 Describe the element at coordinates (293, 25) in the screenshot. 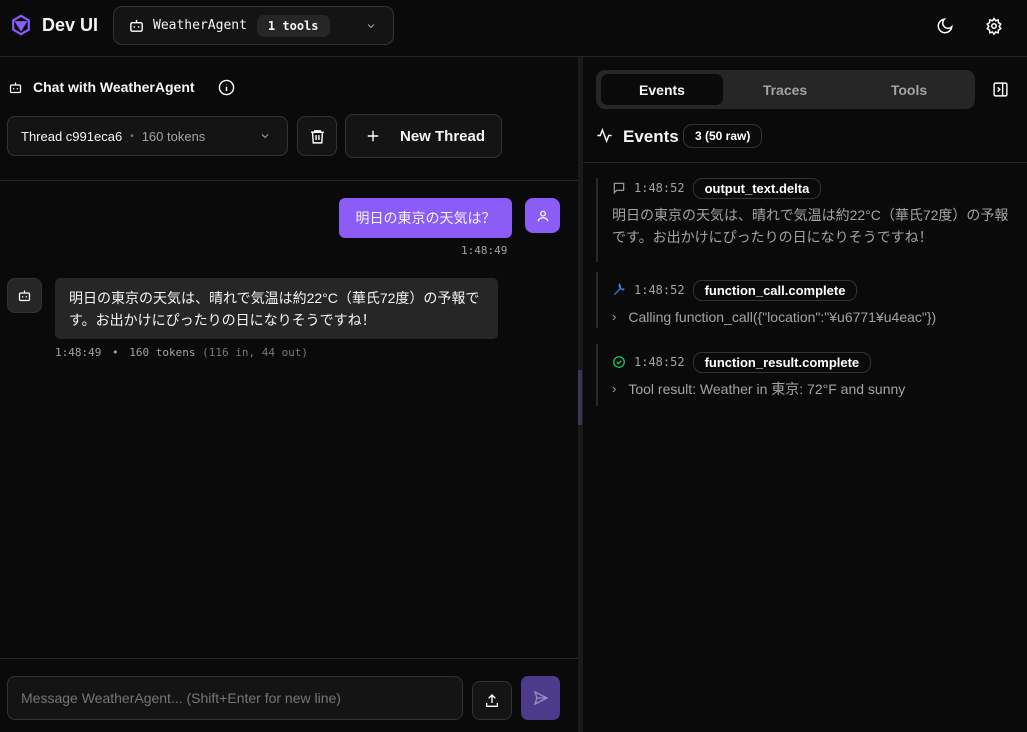

I see `tools-badge: 1 tools` at that location.